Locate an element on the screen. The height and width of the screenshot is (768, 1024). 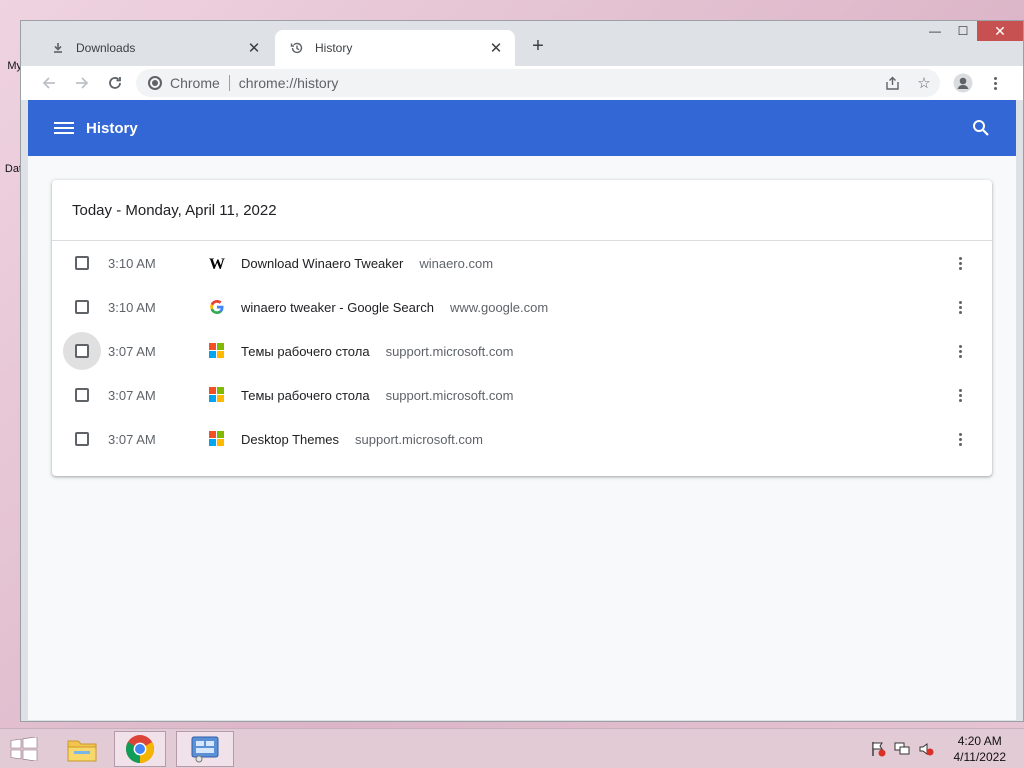
winaero-icon: W is located at coordinates (217, 263).